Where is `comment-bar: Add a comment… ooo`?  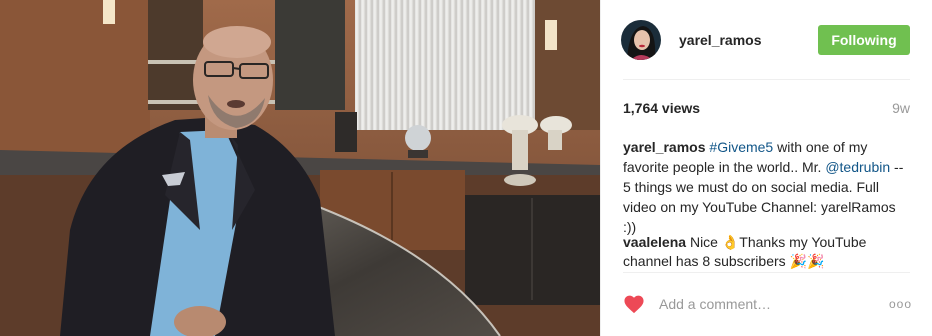 comment-bar: Add a comment… ooo is located at coordinates (767, 304).